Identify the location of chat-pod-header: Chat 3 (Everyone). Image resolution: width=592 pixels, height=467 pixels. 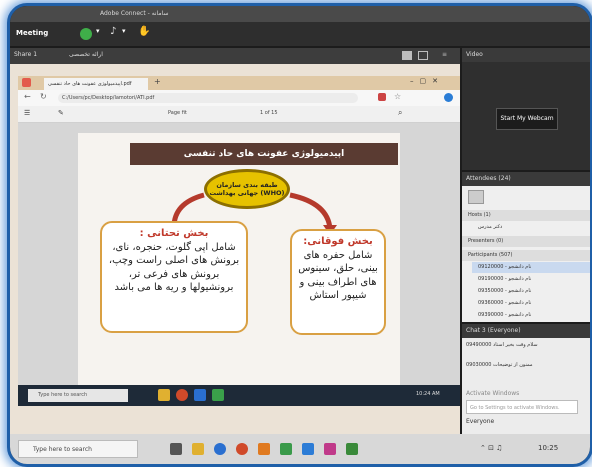
(526, 331).